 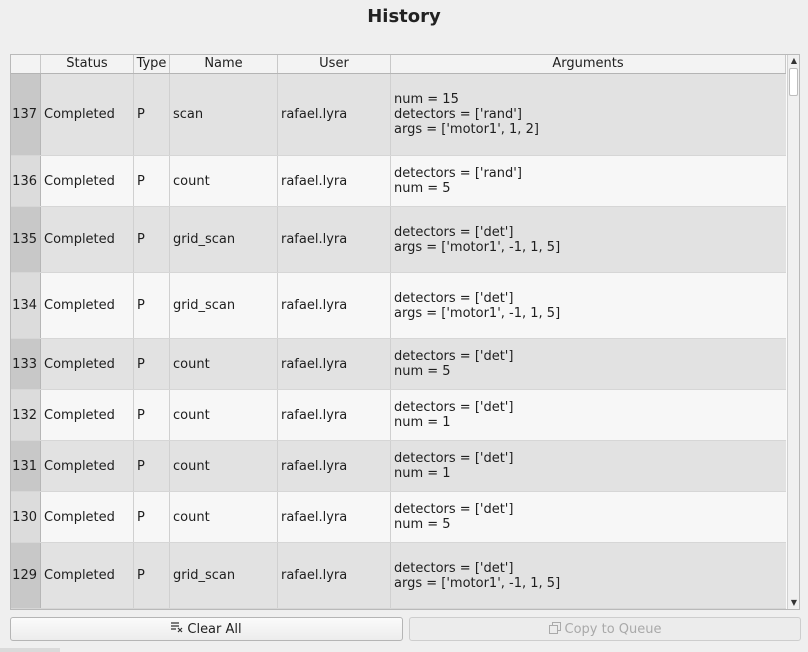 I want to click on clear-all-button: Clear All, so click(x=206, y=629).